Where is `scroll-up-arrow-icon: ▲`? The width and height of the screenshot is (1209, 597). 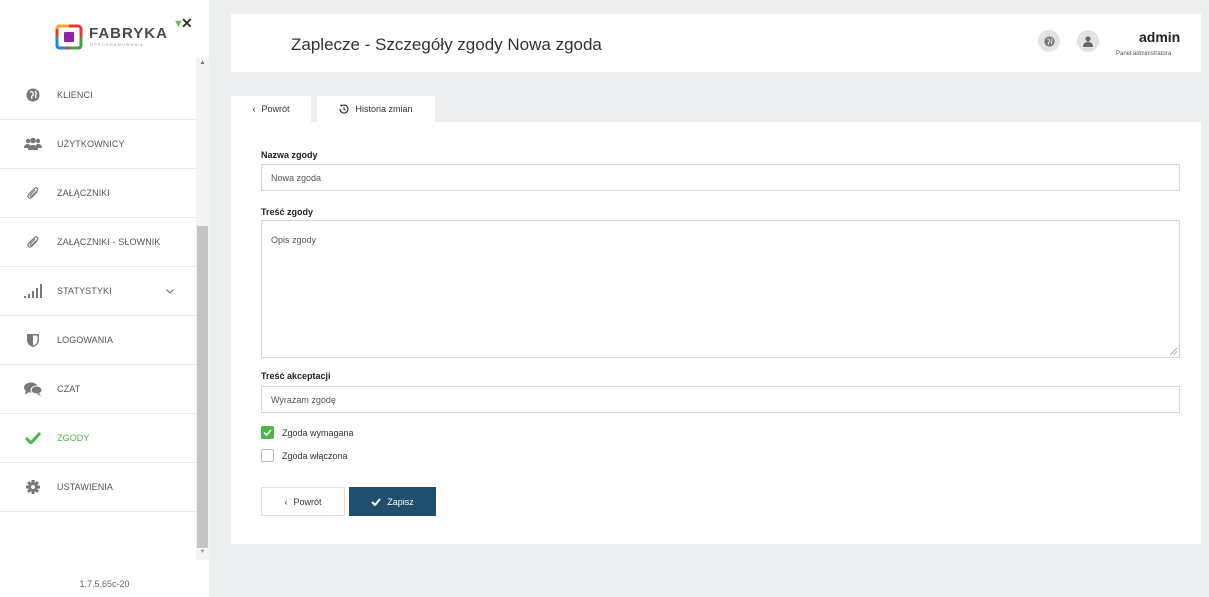 scroll-up-arrow-icon: ▲ is located at coordinates (202, 63).